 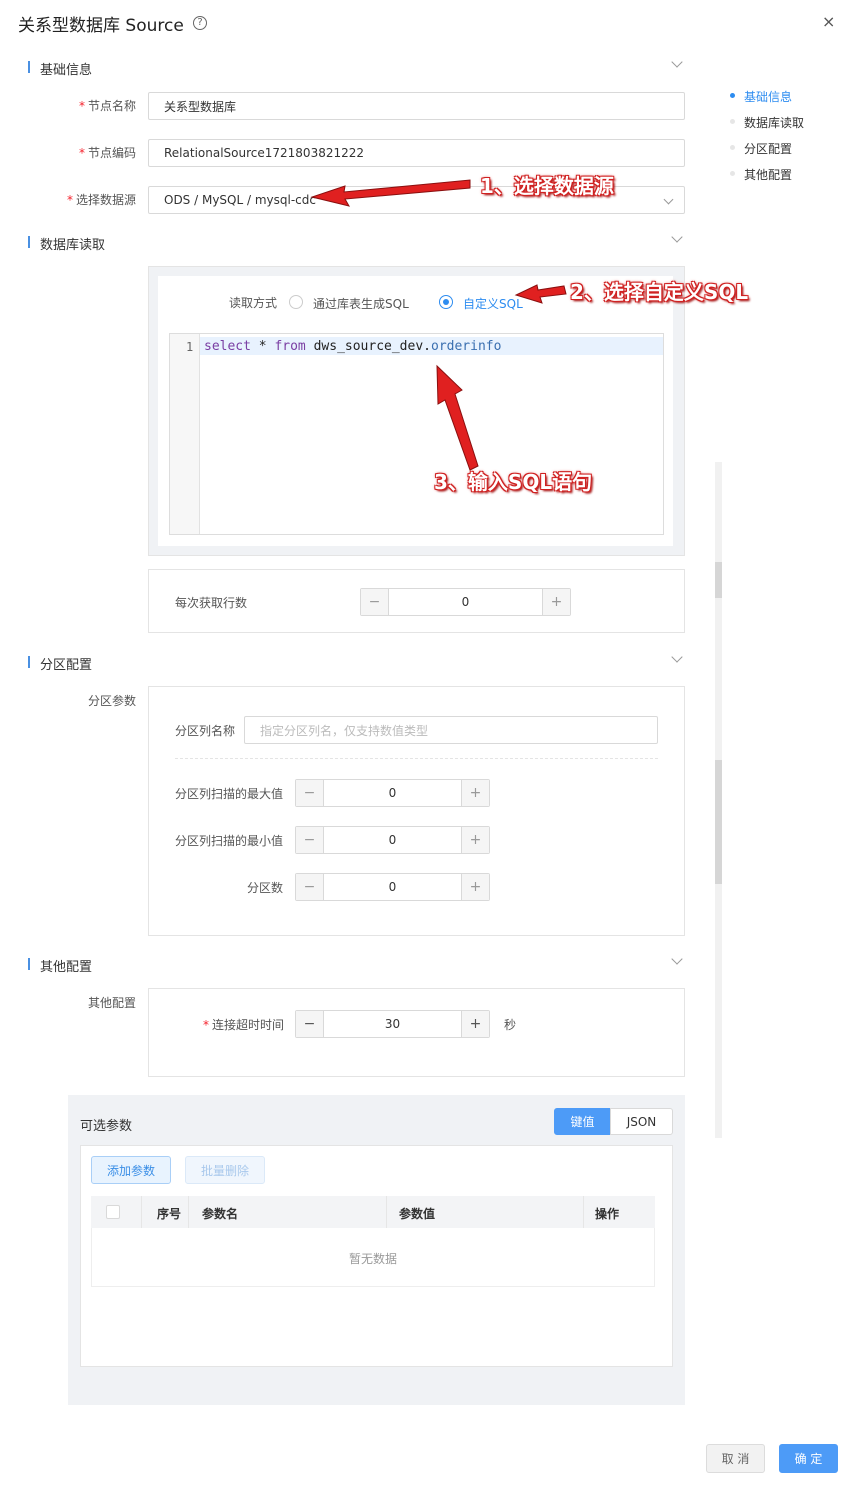 I want to click on annotation-arrows, so click(x=438, y=325).